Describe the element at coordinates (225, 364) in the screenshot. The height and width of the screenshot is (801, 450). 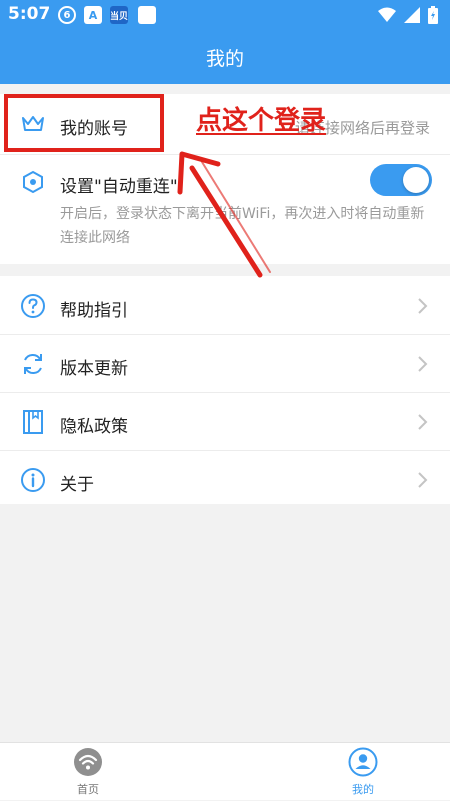
I see `menu-item-update: 版本更新` at that location.